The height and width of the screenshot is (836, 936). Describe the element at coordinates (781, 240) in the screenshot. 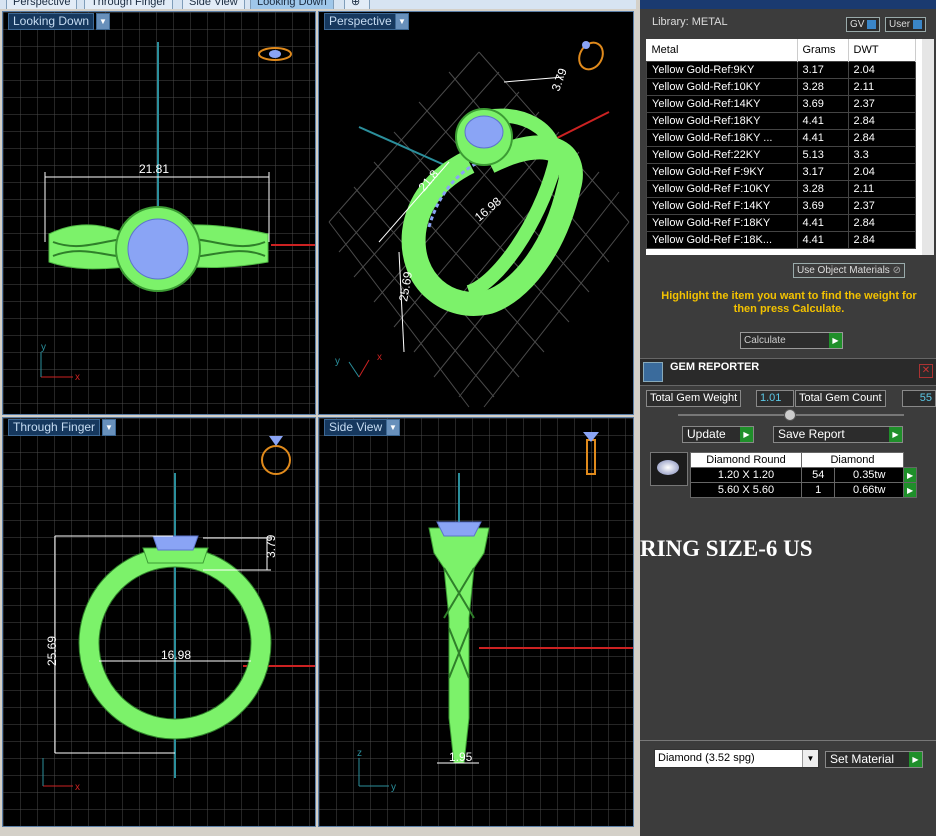

I see `metal-row: Yellow Gold-Ref F:18K... 4.41 2.84` at that location.